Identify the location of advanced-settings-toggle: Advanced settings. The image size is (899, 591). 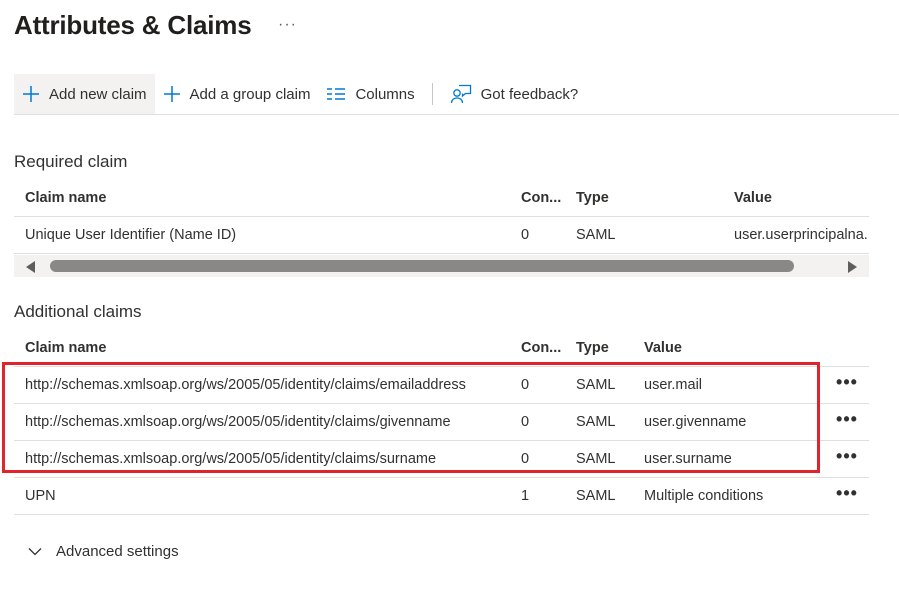
(103, 551).